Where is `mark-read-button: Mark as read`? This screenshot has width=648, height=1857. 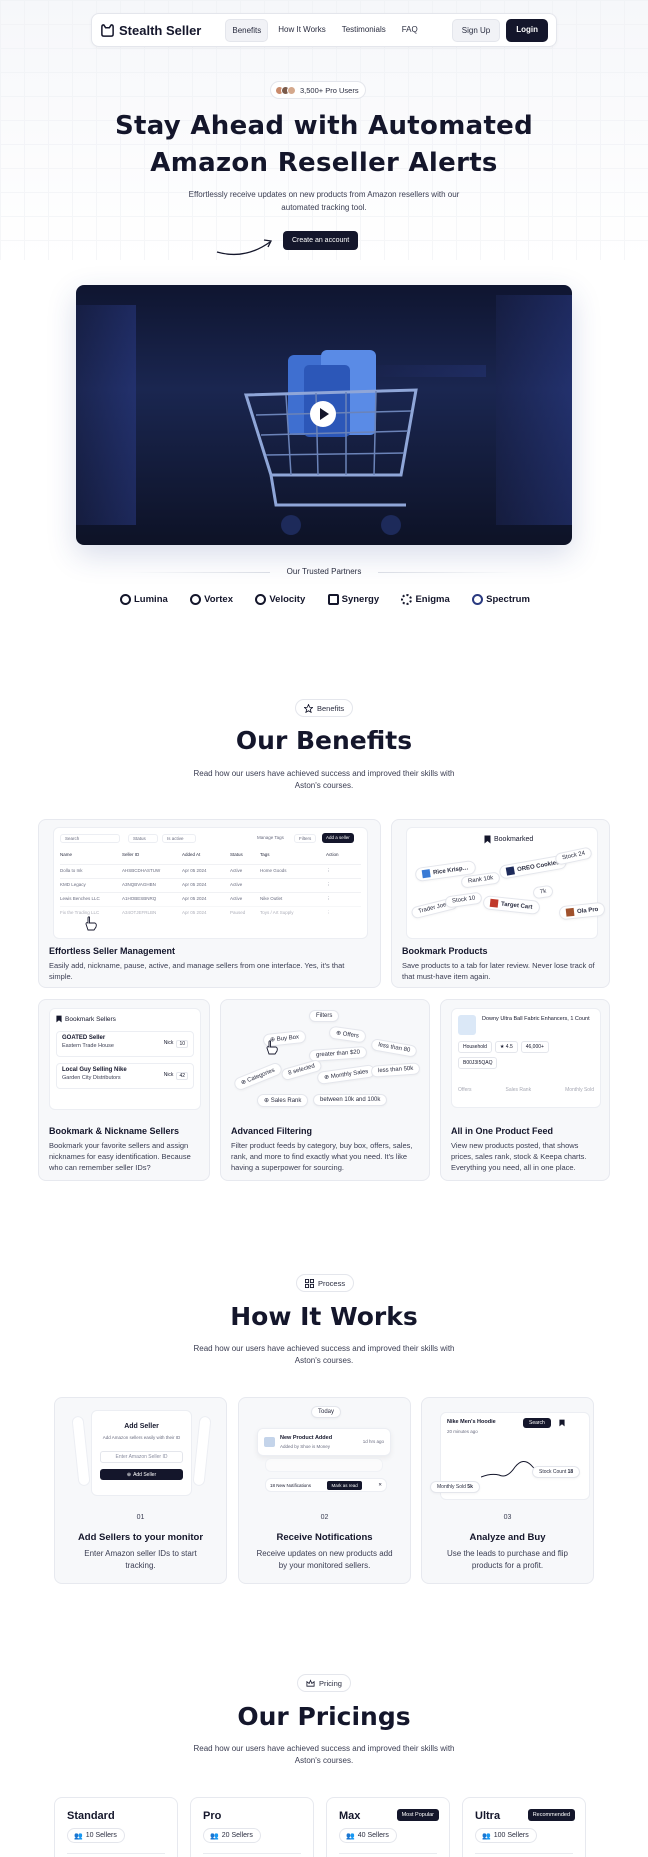
mark-read-button: Mark as read is located at coordinates (344, 1485).